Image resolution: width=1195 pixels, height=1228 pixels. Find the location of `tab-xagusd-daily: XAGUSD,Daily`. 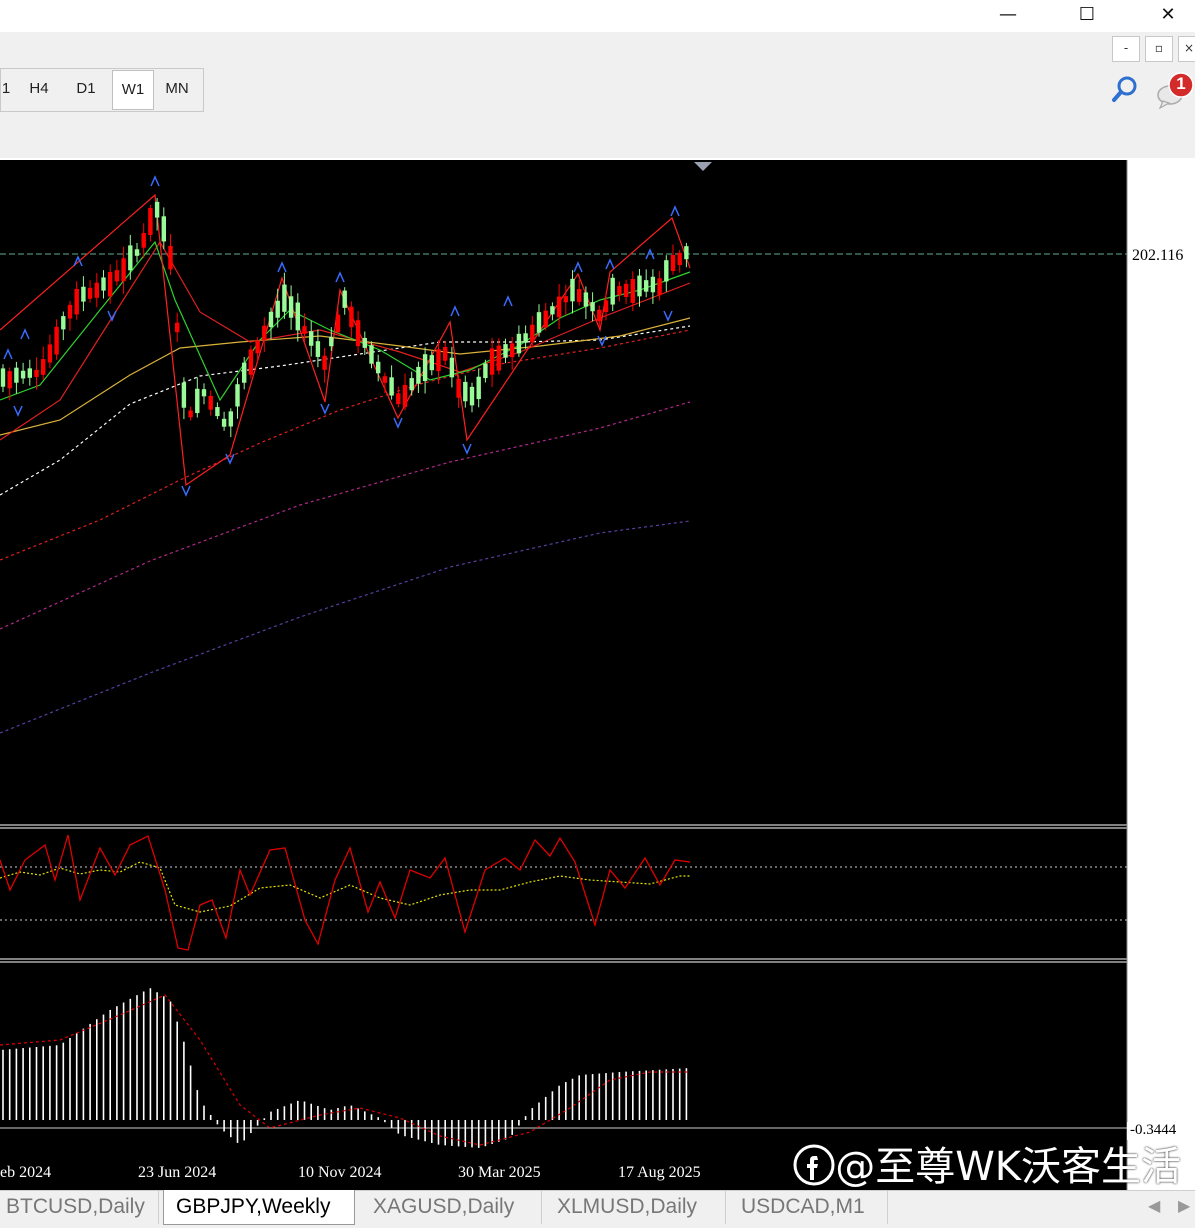

tab-xagusd-daily: XAGUSD,Daily is located at coordinates (451, 1207).